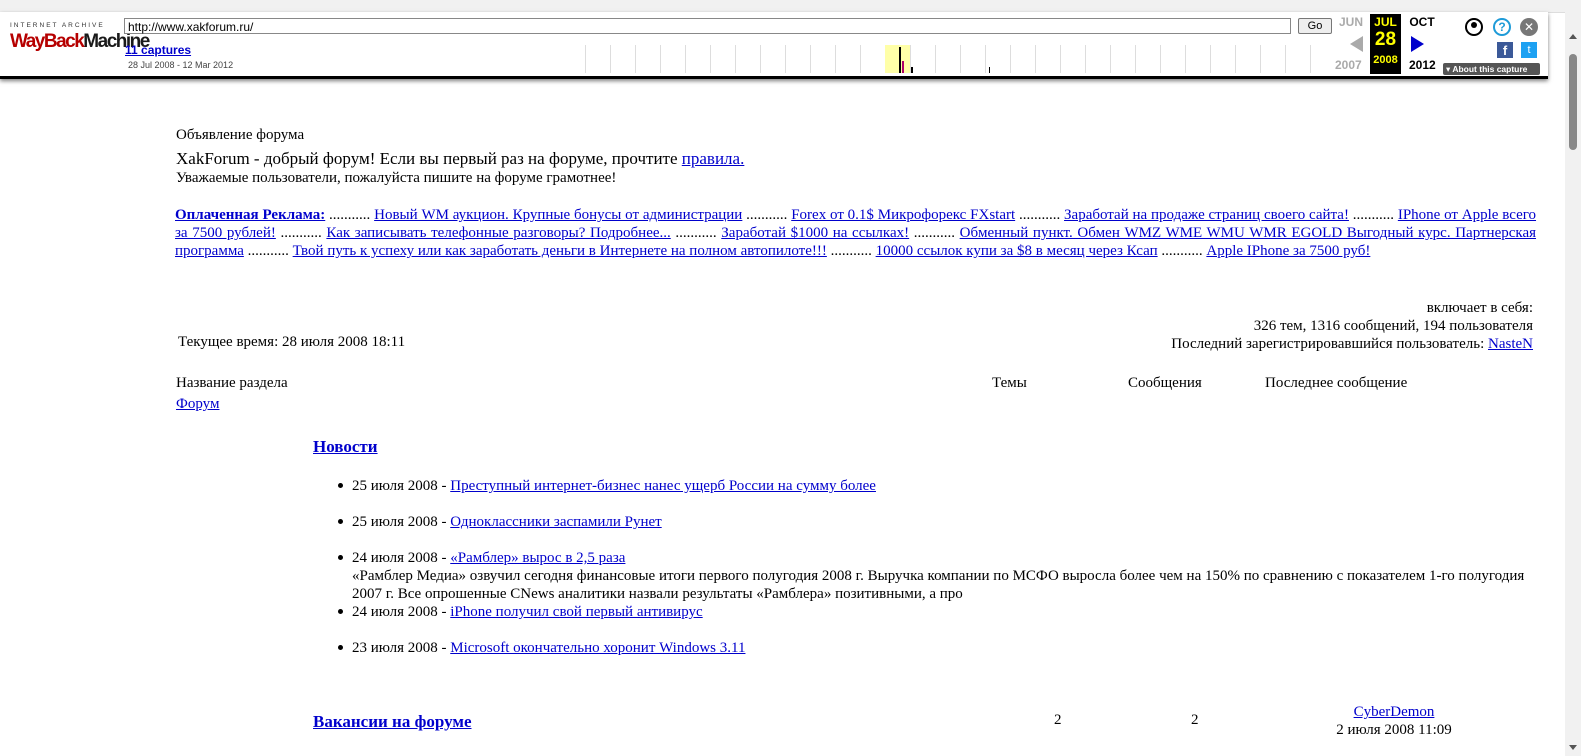 The image size is (1581, 756). I want to click on forum-category-link: Форум, so click(197, 404).